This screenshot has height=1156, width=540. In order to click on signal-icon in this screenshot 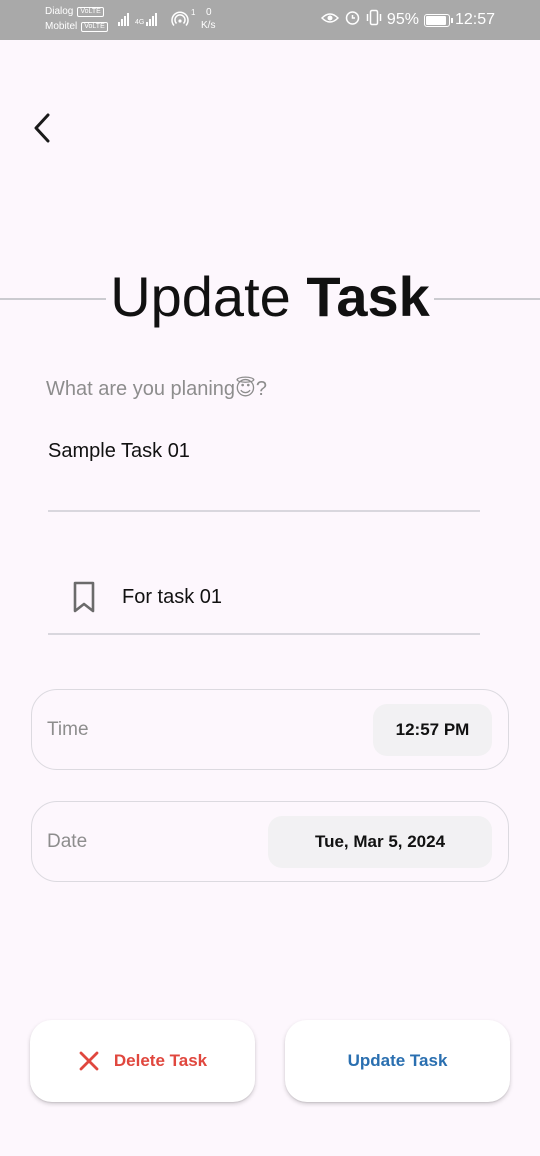, I will do `click(123, 18)`.